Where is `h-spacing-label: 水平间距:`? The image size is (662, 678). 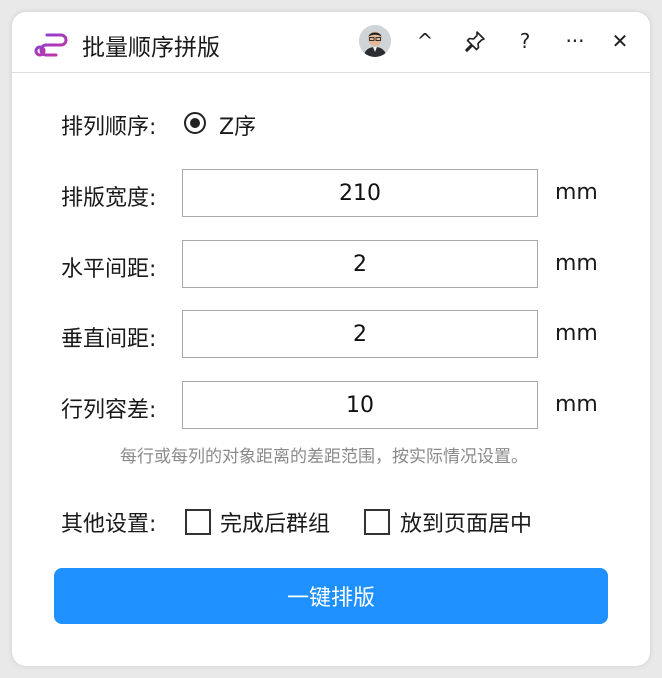
h-spacing-label: 水平间距: is located at coordinates (109, 269).